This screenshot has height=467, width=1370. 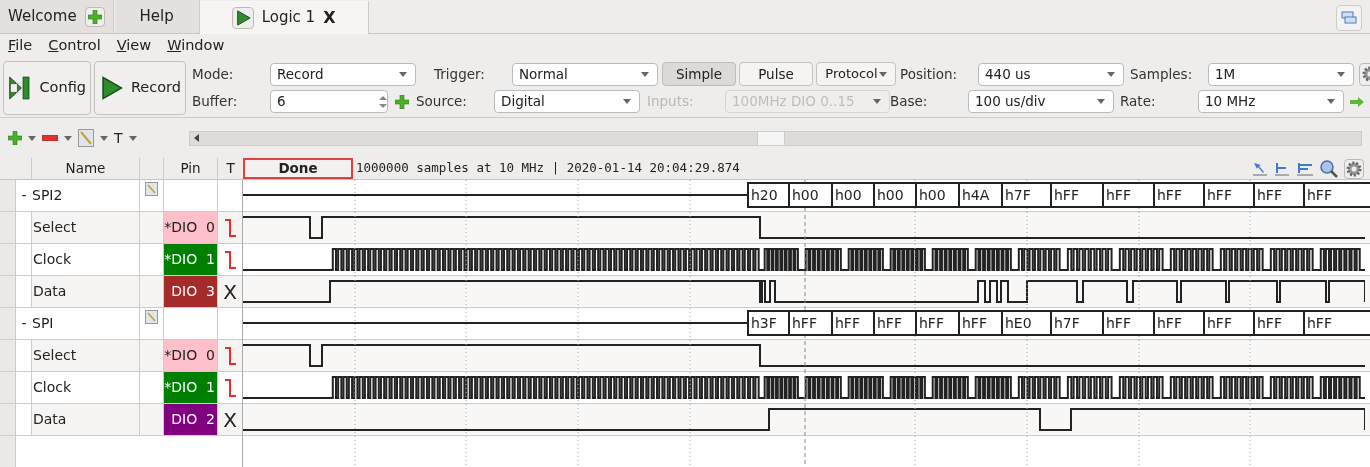 I want to click on trigger-mode-button: Pulse, so click(x=776, y=74).